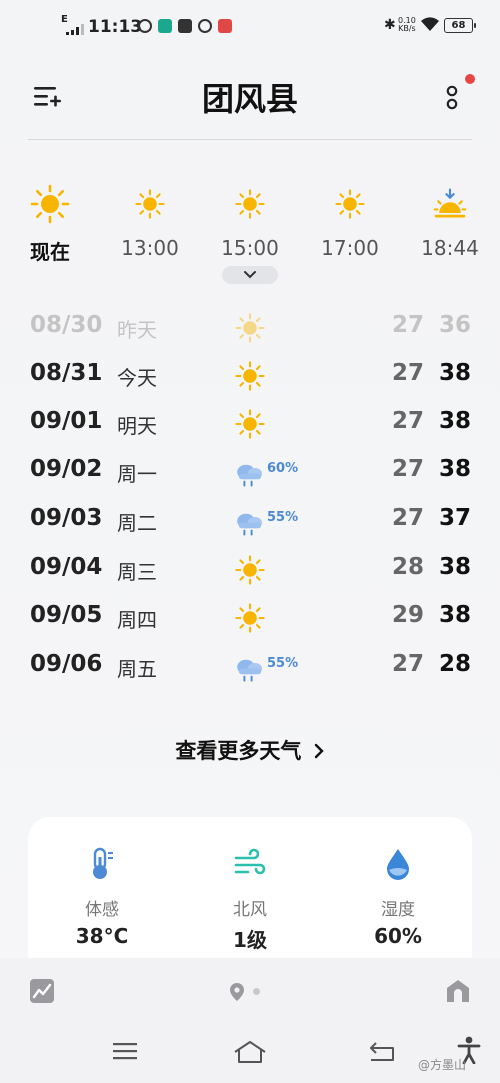 The image size is (500, 1083). Describe the element at coordinates (350, 222) in the screenshot. I see `hourly-item: 17:00` at that location.